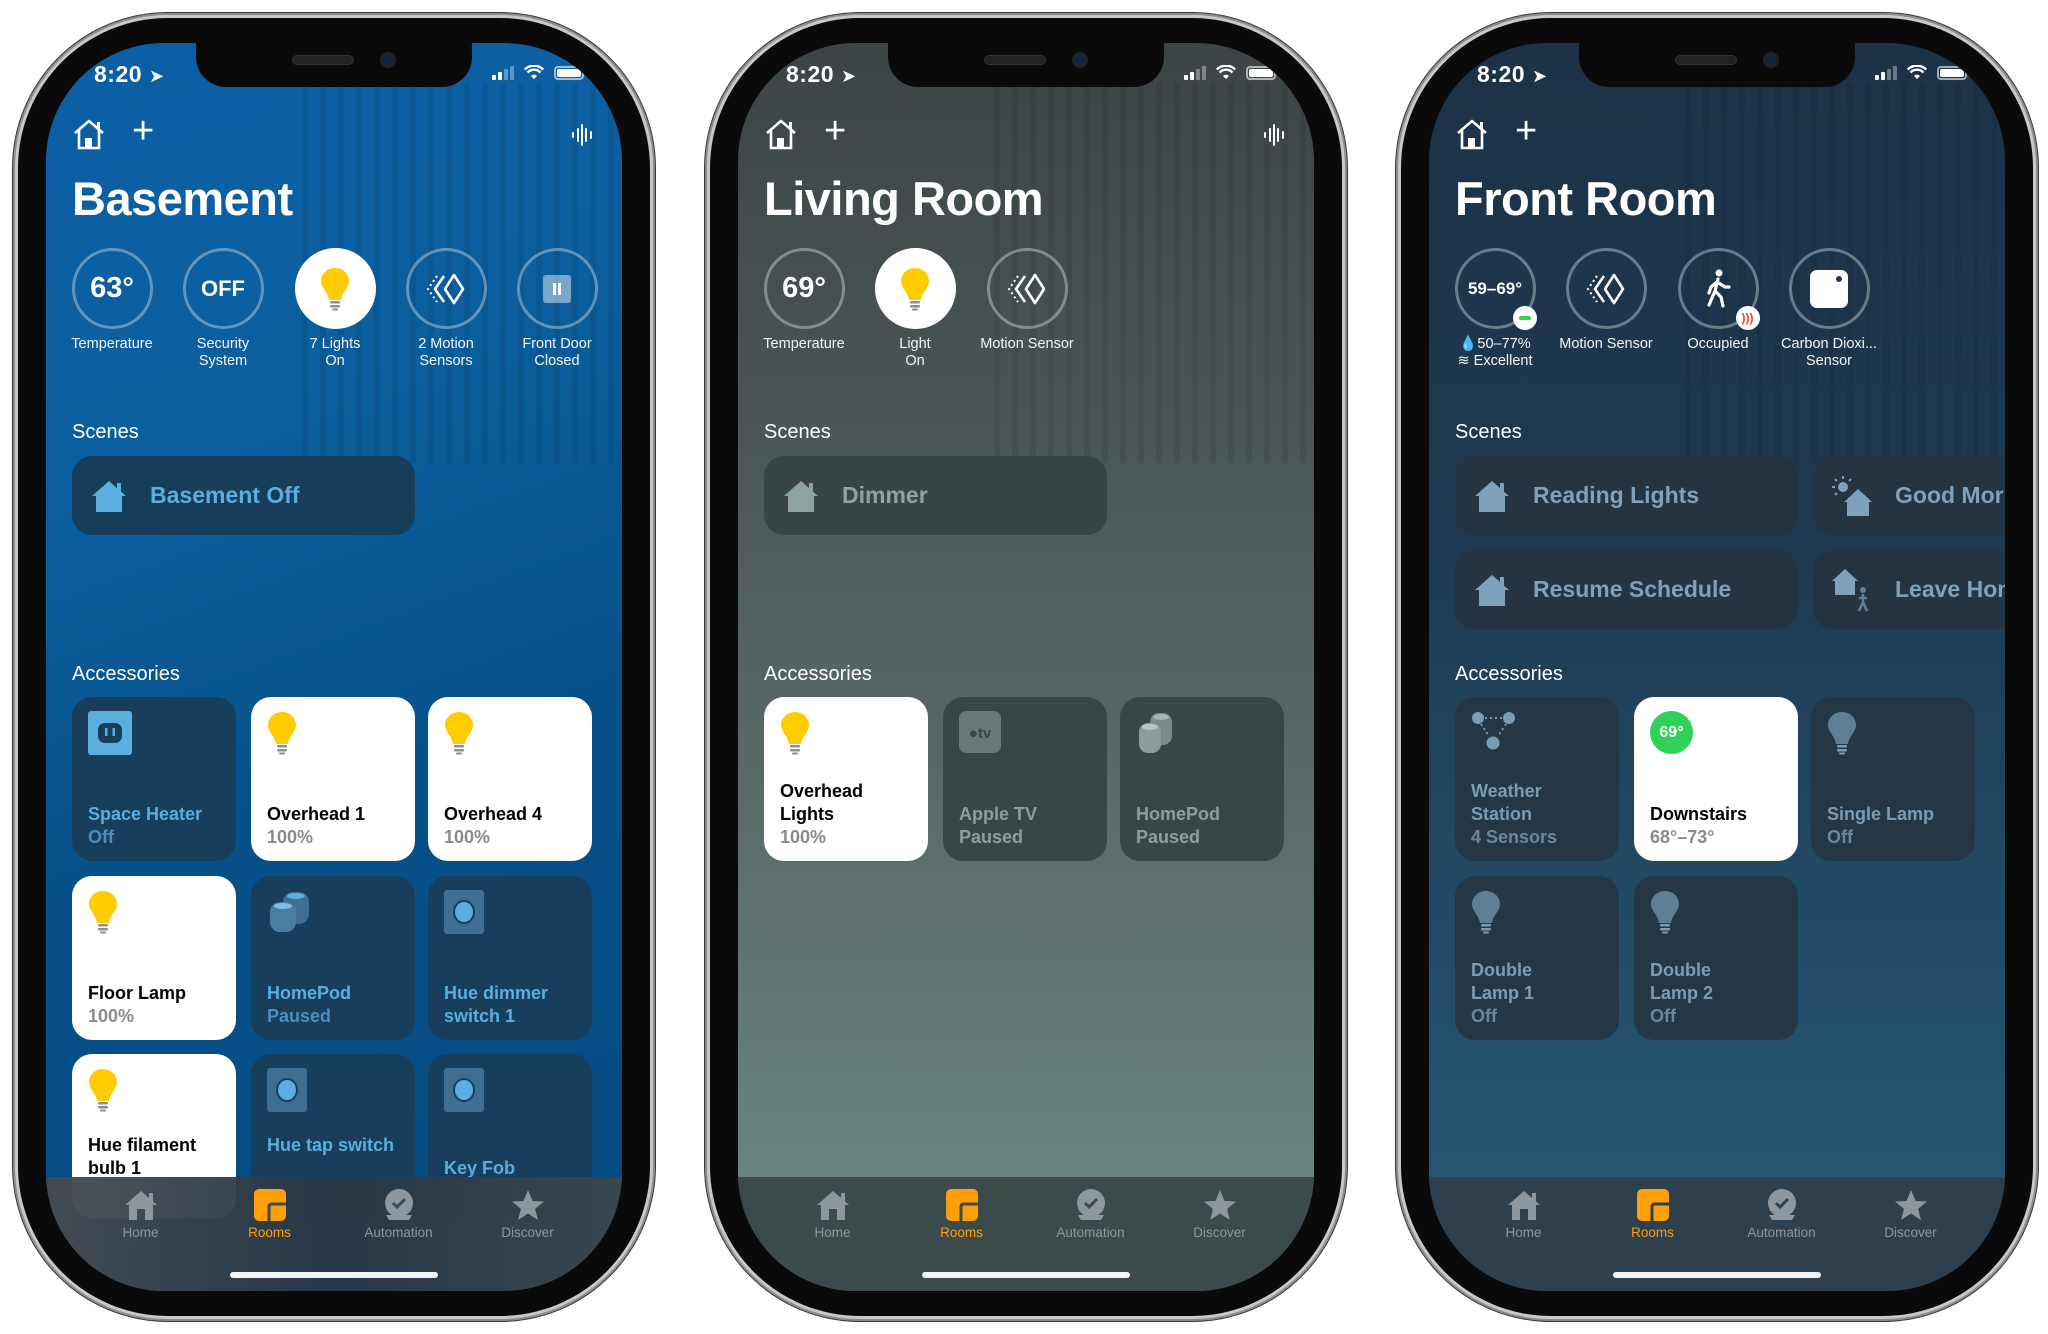  Describe the element at coordinates (154, 958) in the screenshot. I see `accessory-tile: Floor Lamp 100%` at that location.